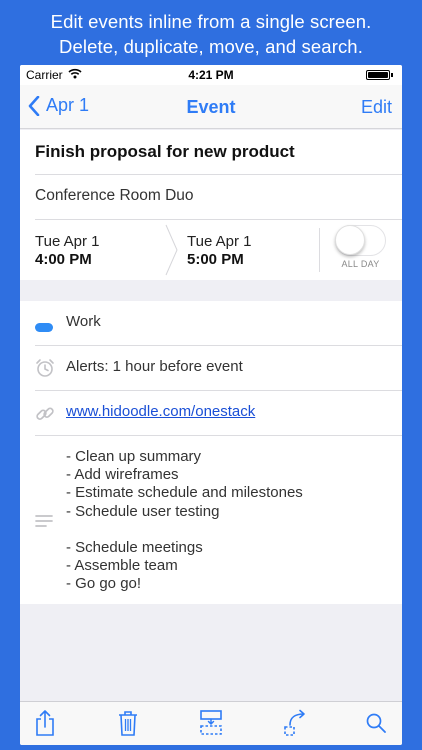 This screenshot has height=750, width=422. Describe the element at coordinates (211, 197) in the screenshot. I see `event-location-row: Conference Room Duo` at that location.